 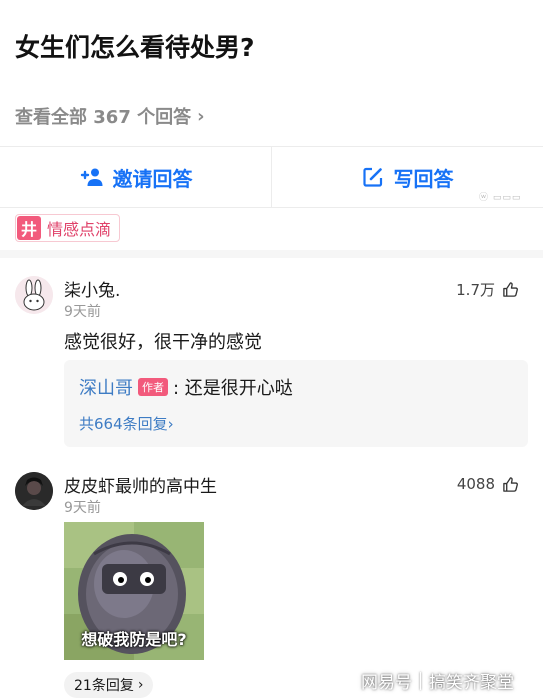 I want to click on bunny-avatar-icon, so click(x=34, y=295).